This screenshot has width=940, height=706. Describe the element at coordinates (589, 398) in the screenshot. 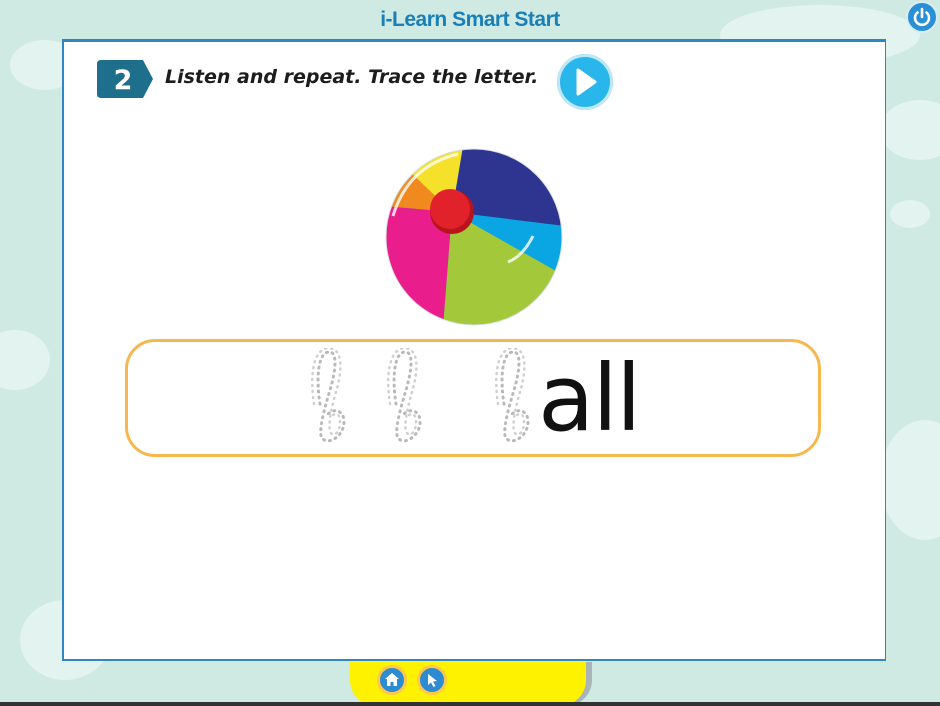

I see `word-remainder: all` at that location.